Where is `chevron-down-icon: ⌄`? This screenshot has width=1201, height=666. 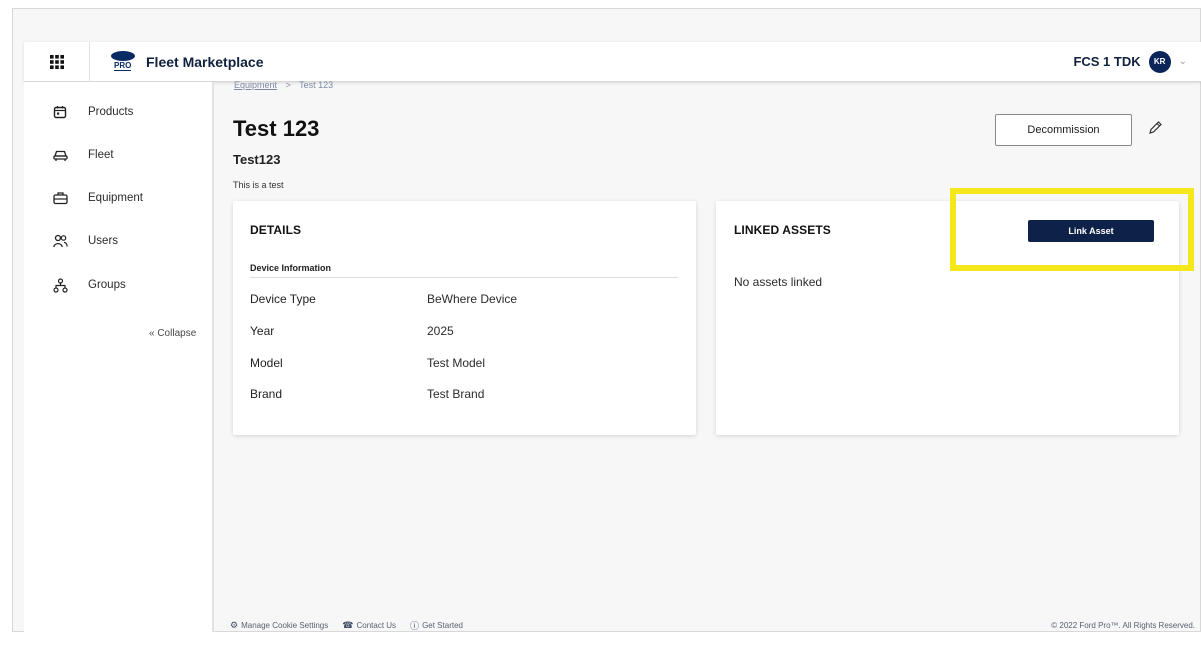 chevron-down-icon: ⌄ is located at coordinates (1183, 61).